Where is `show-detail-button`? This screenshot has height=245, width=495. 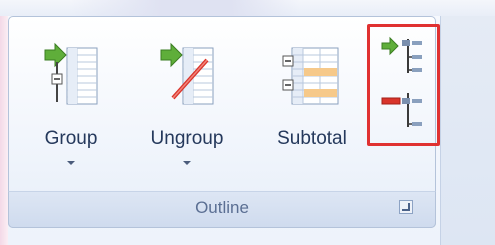 show-detail-button is located at coordinates (403, 55).